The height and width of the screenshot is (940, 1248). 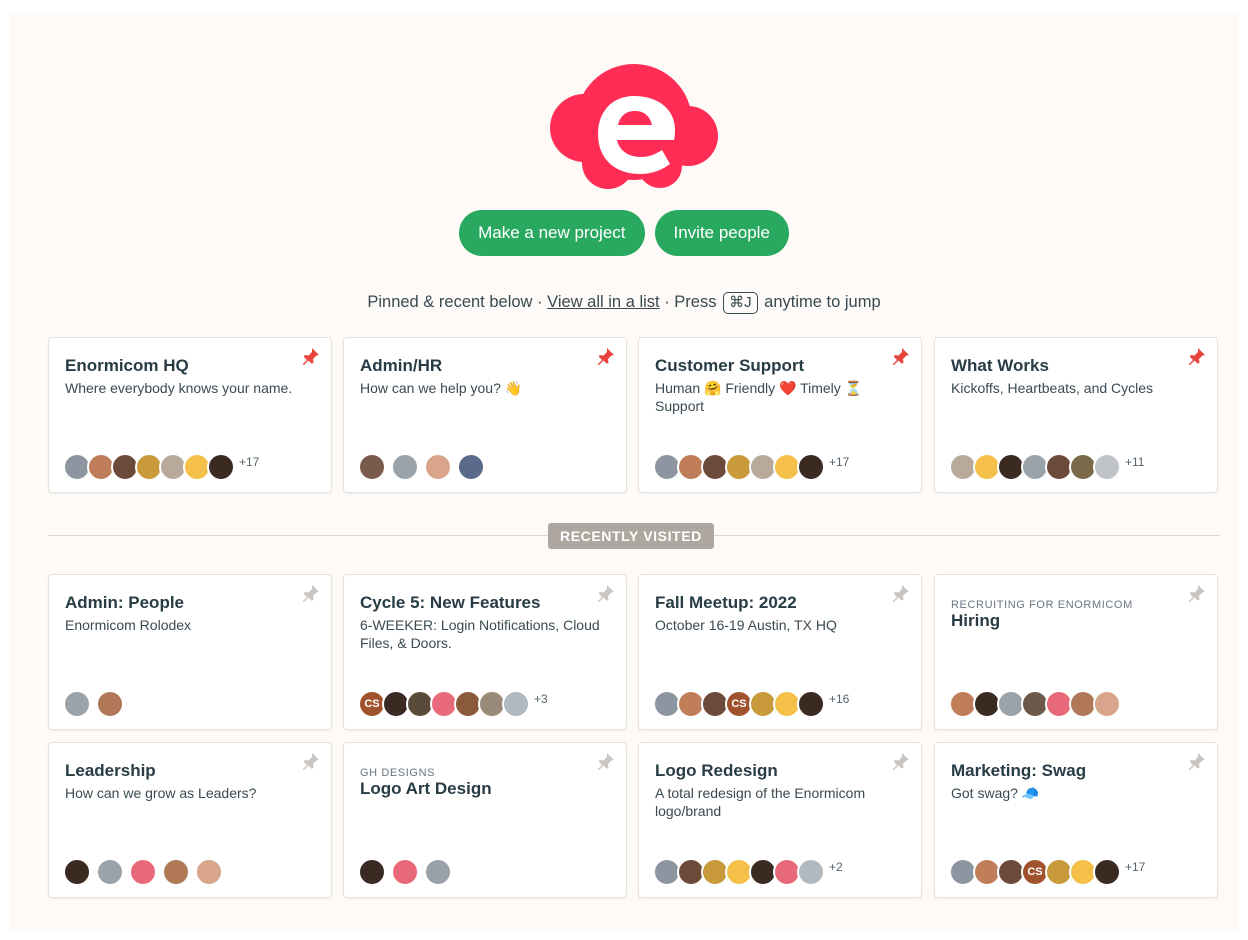 What do you see at coordinates (726, 602) in the screenshot?
I see `project-title: Fall Meetup: 2022` at bounding box center [726, 602].